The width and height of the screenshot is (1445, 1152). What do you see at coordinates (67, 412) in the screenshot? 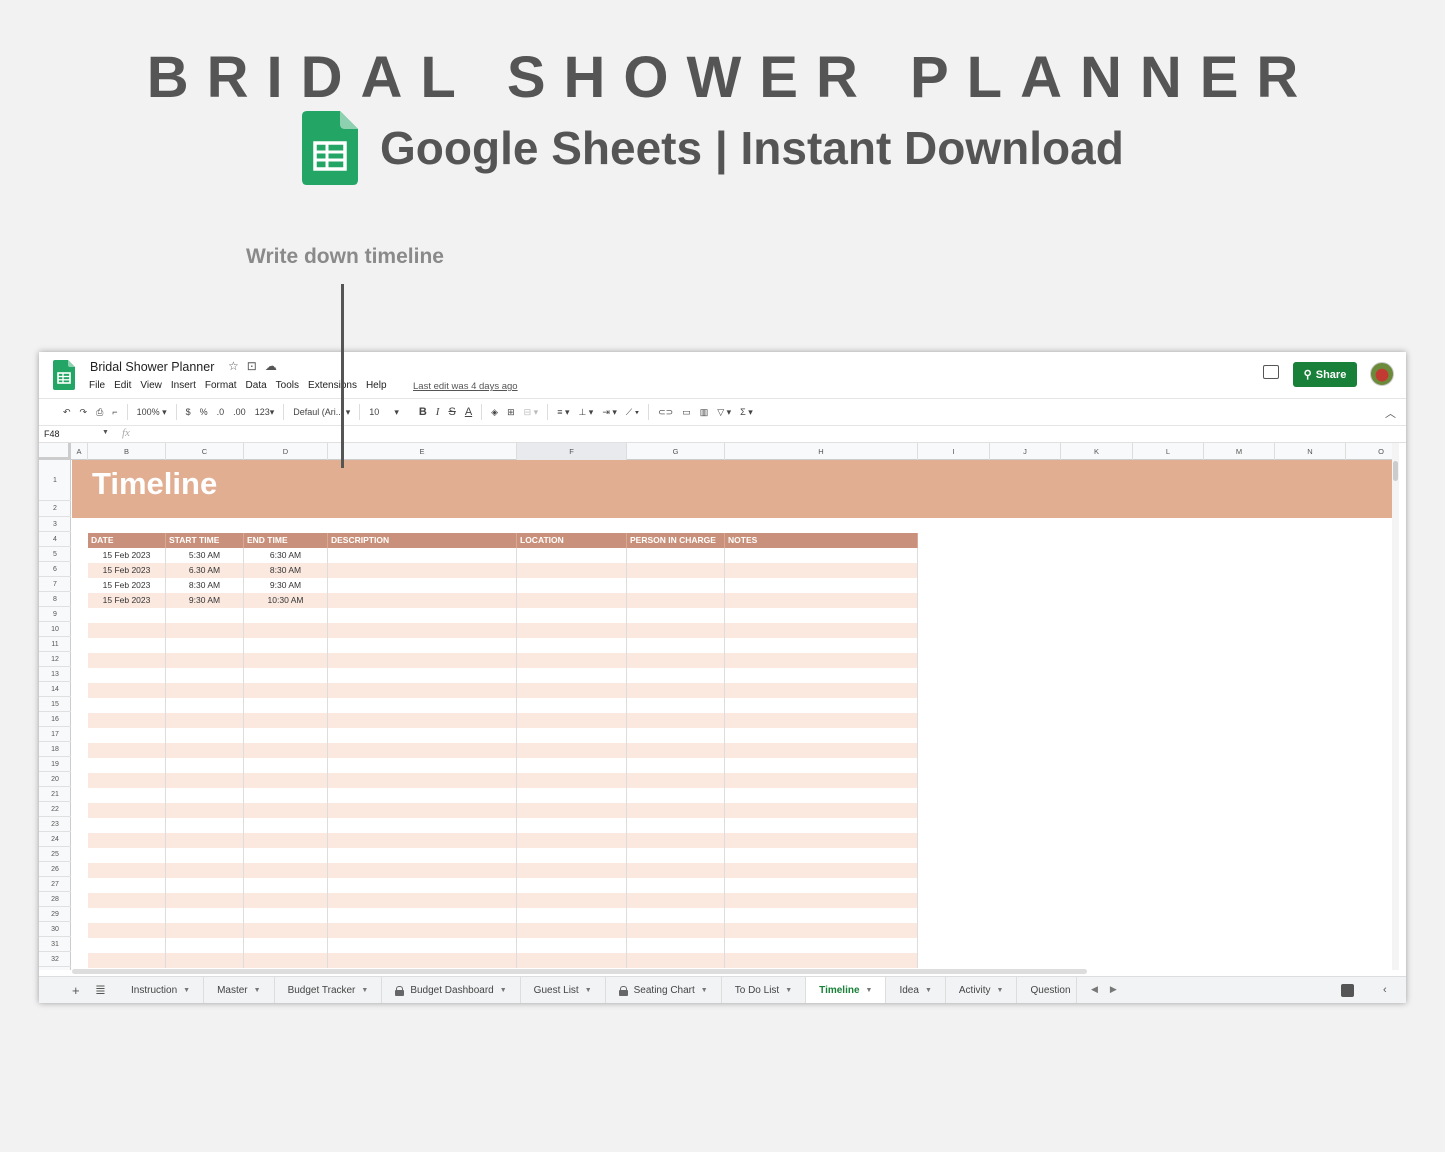
I see `undo-icon: ↶` at bounding box center [67, 412].